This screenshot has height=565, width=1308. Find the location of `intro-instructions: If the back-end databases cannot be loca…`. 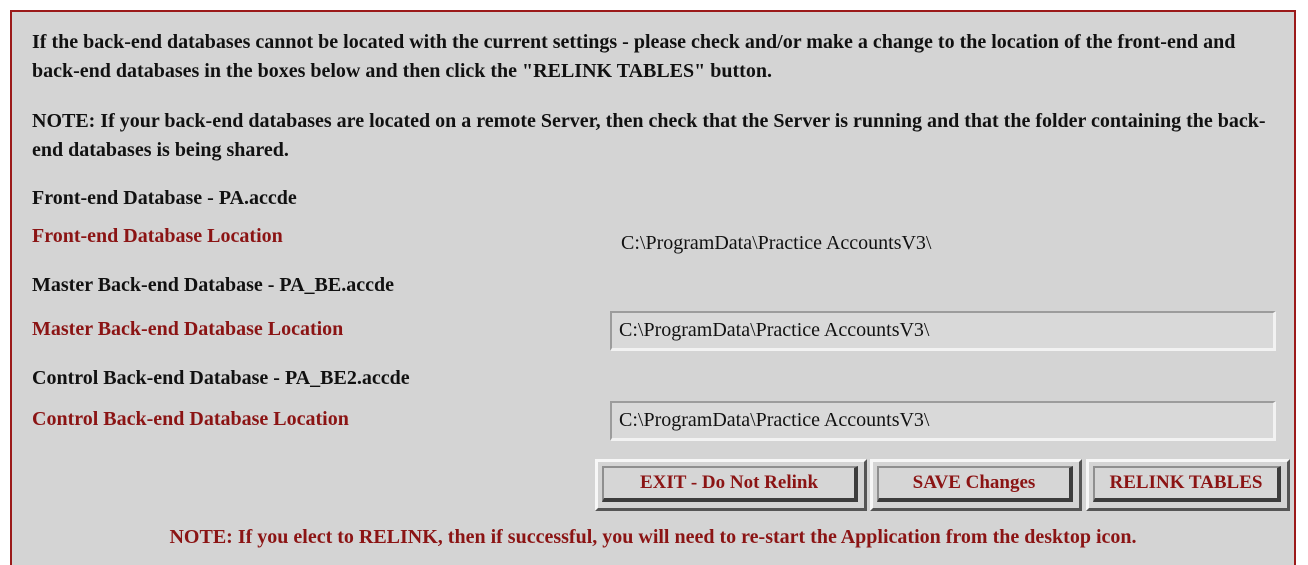

intro-instructions: If the back-end databases cannot be loca… is located at coordinates (634, 56).